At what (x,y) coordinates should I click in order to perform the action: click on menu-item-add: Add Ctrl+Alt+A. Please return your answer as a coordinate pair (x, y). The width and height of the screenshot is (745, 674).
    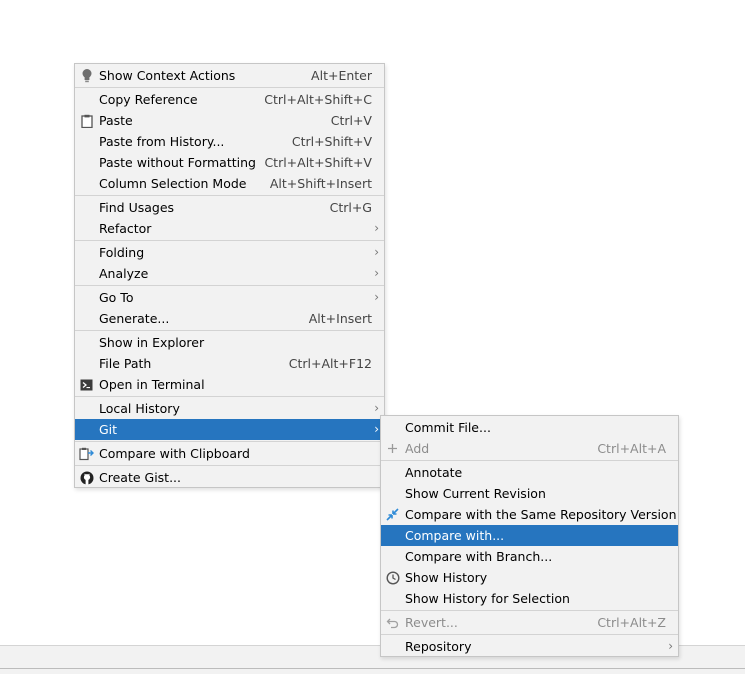
    Looking at the image, I should click on (529, 448).